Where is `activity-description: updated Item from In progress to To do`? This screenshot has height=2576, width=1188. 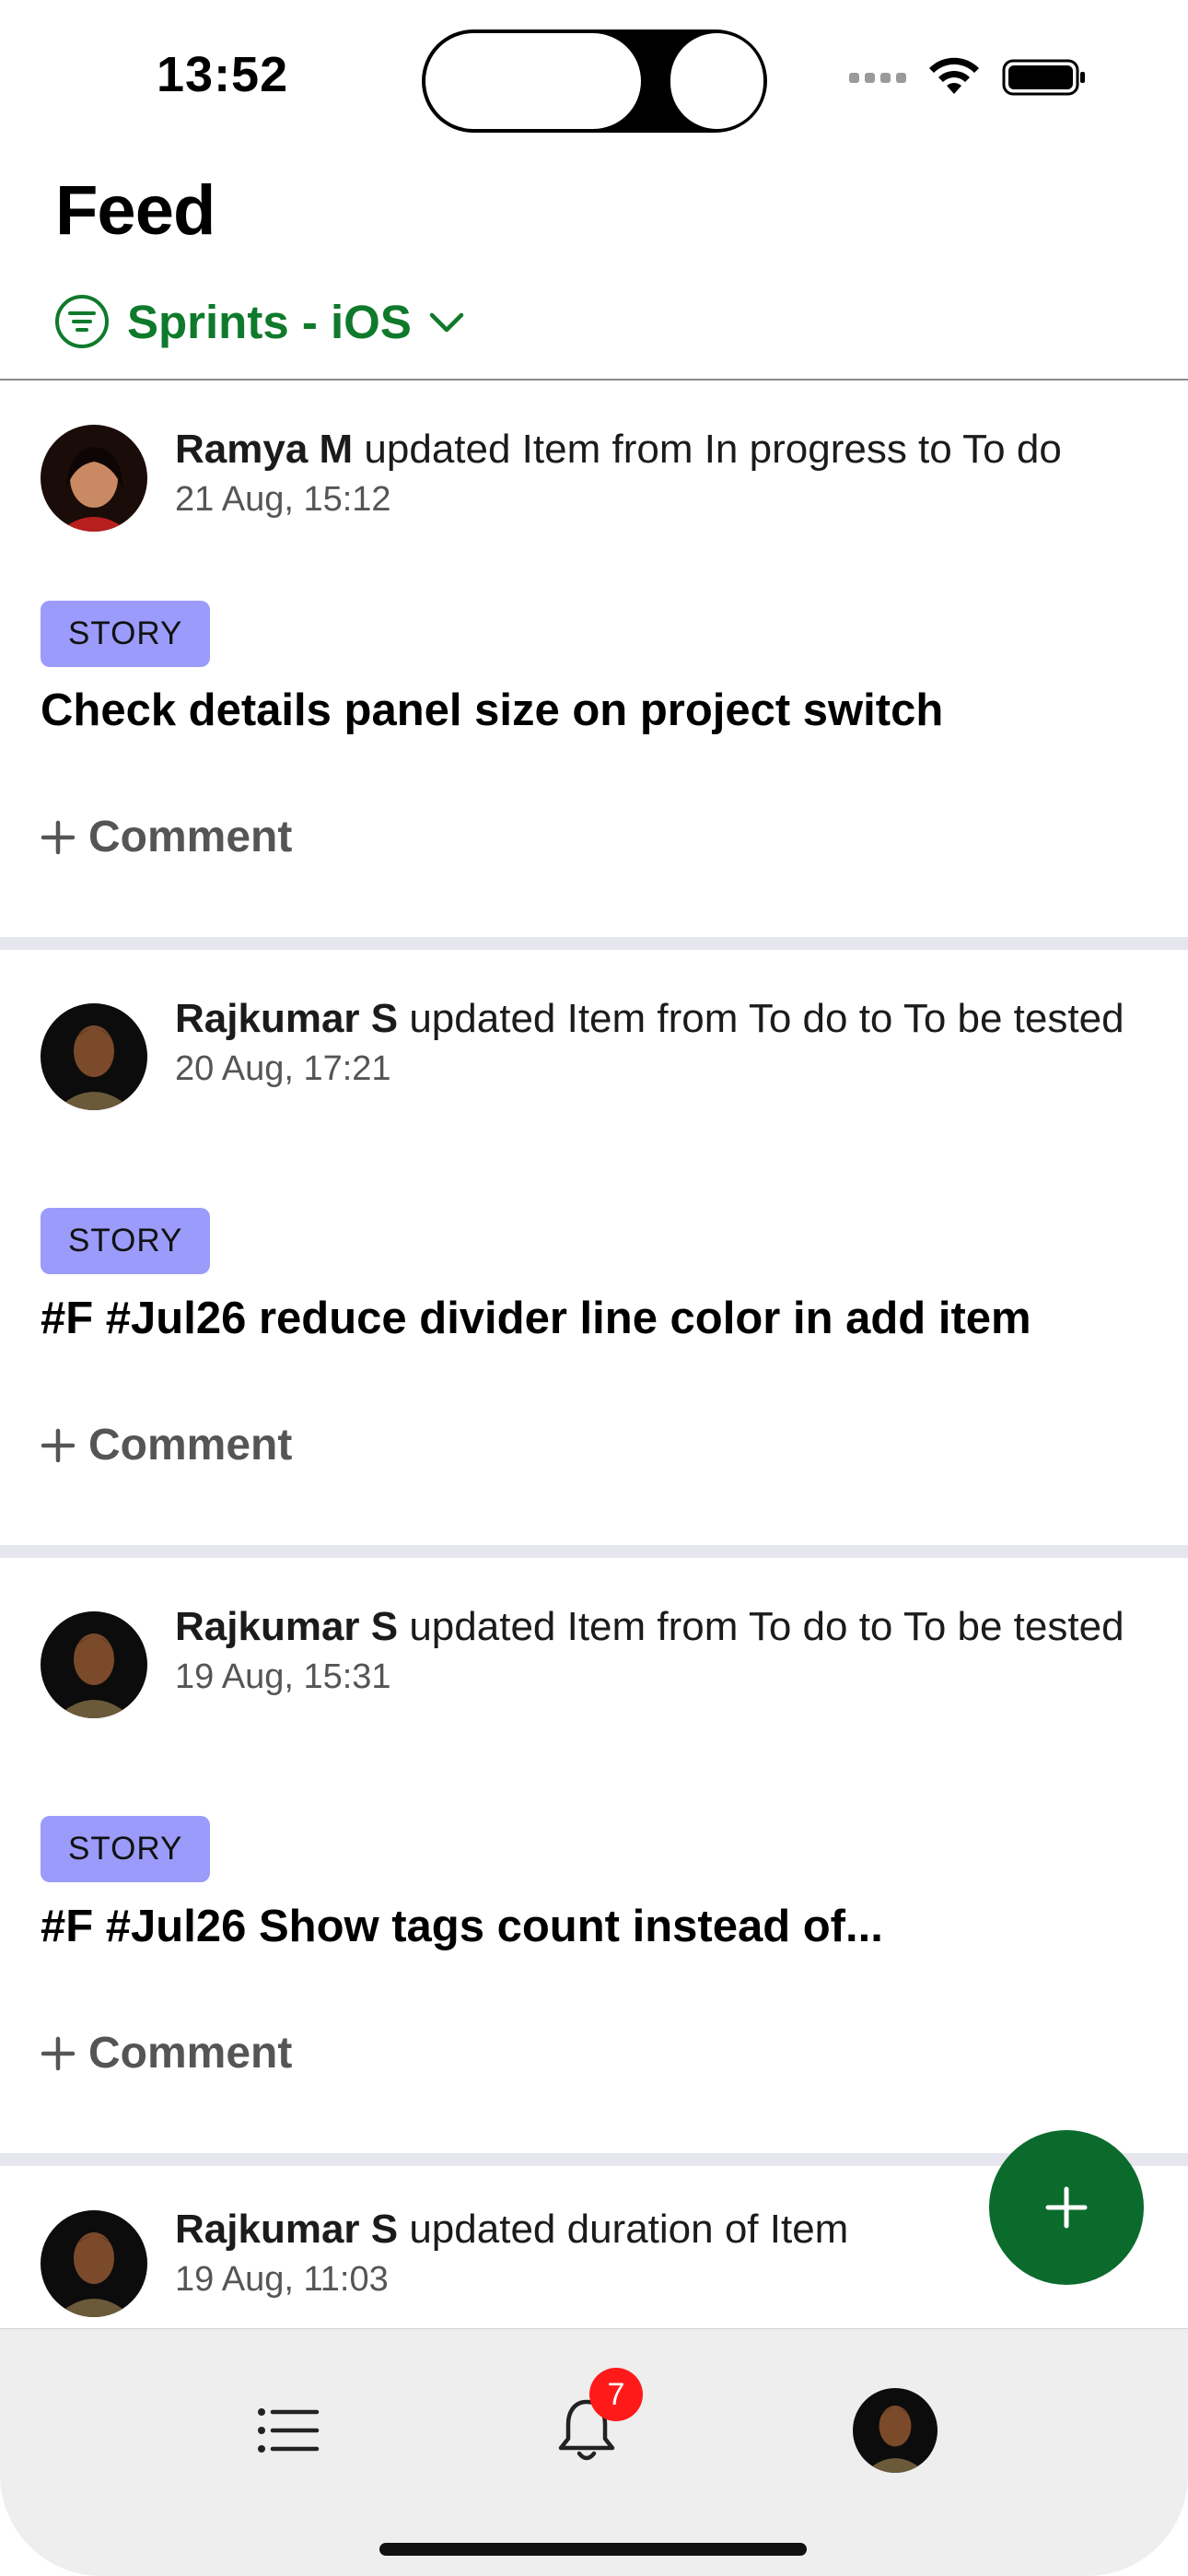
activity-description: updated Item from In progress to To do is located at coordinates (707, 449).